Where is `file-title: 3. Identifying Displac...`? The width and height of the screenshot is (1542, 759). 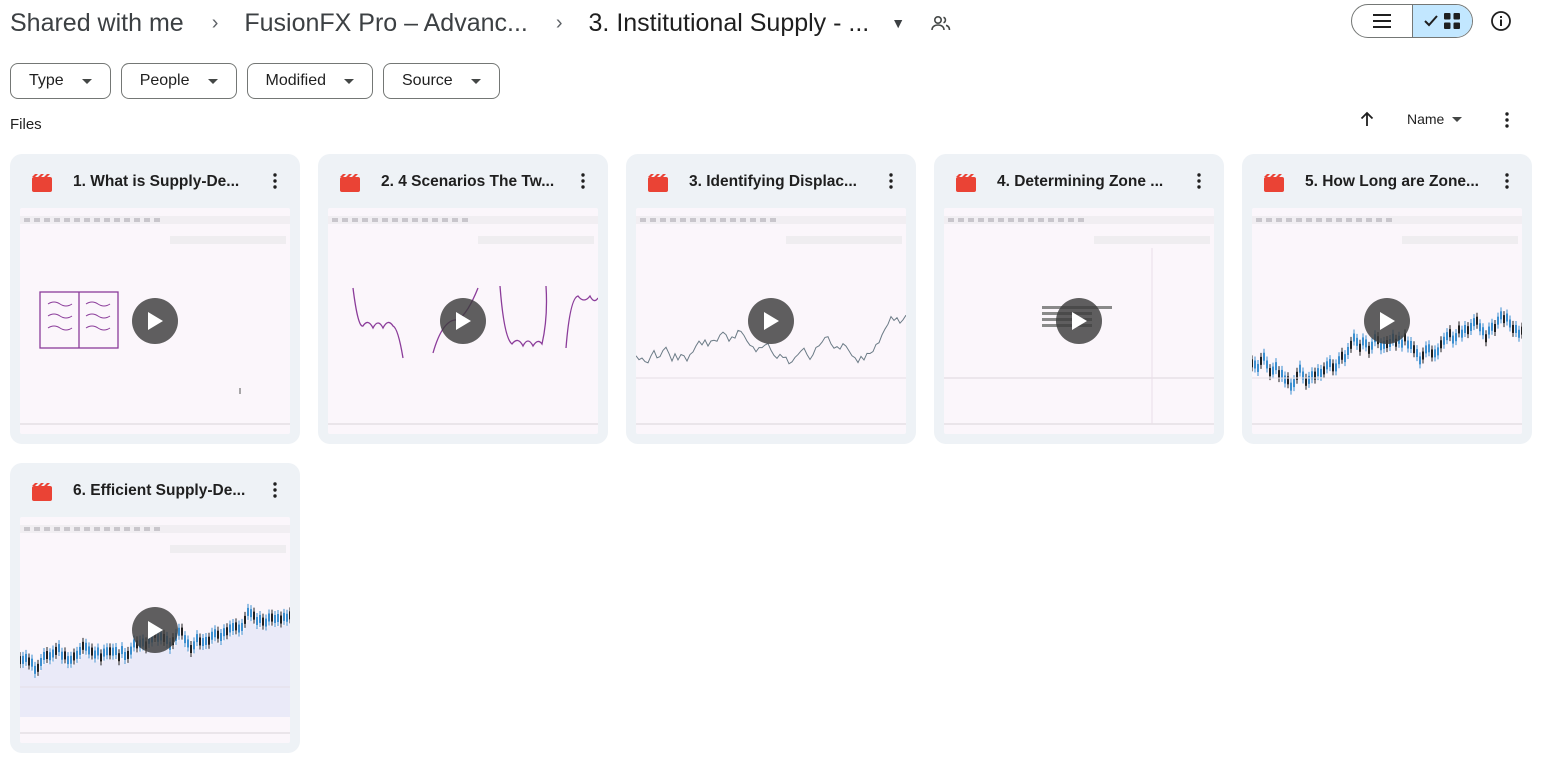 file-title: 3. Identifying Displac... is located at coordinates (773, 181).